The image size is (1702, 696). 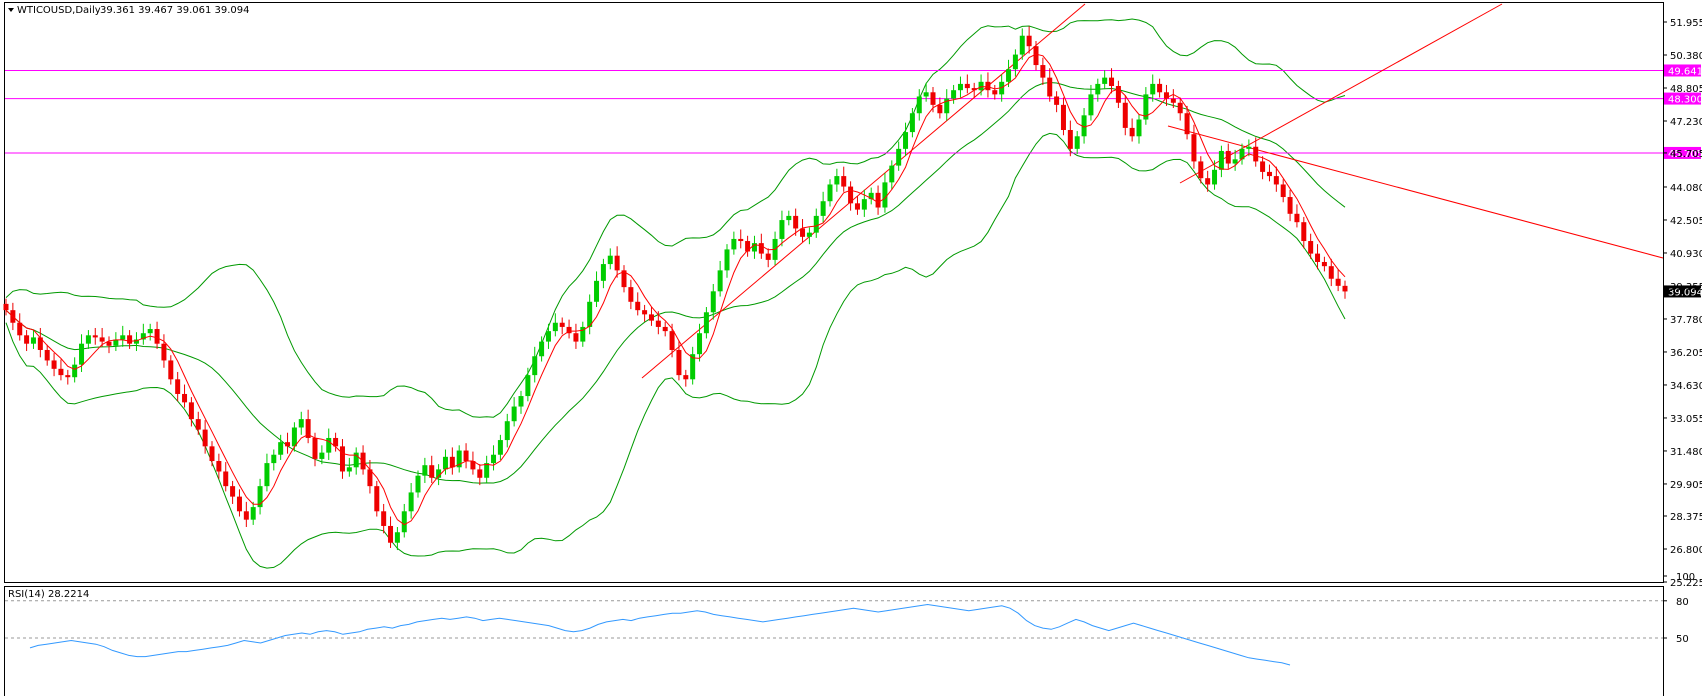 I want to click on rsi-axis: 100 80 50, so click(x=1679, y=608).